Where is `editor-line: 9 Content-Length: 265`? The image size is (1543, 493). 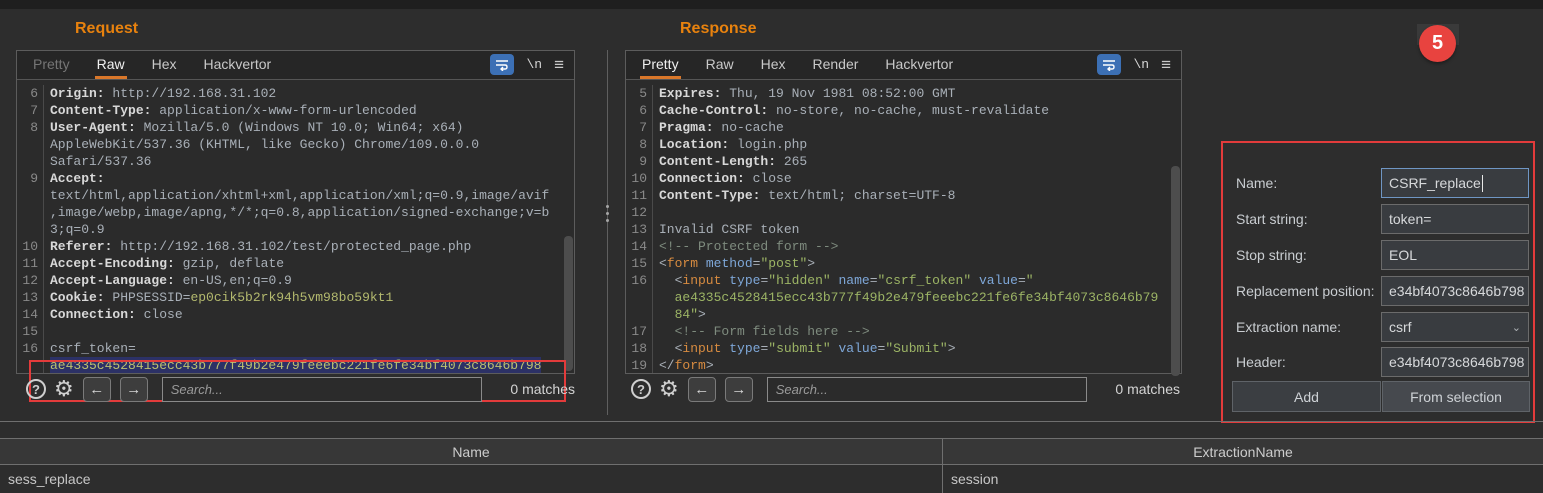
editor-line: 9 Content-Length: 265 is located at coordinates (903, 161).